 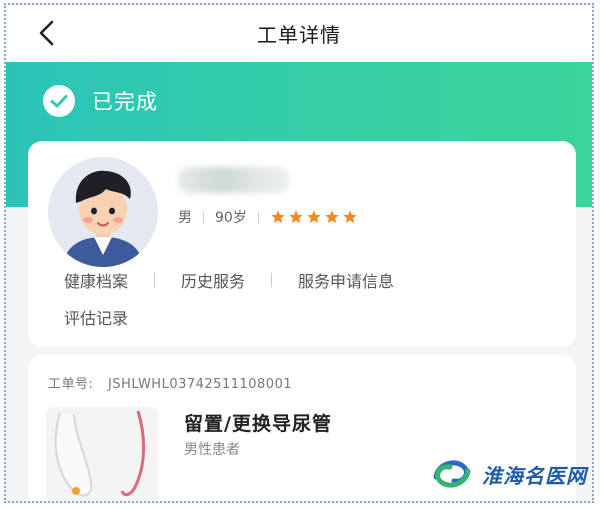 I want to click on patient-name-blurred, so click(x=234, y=180).